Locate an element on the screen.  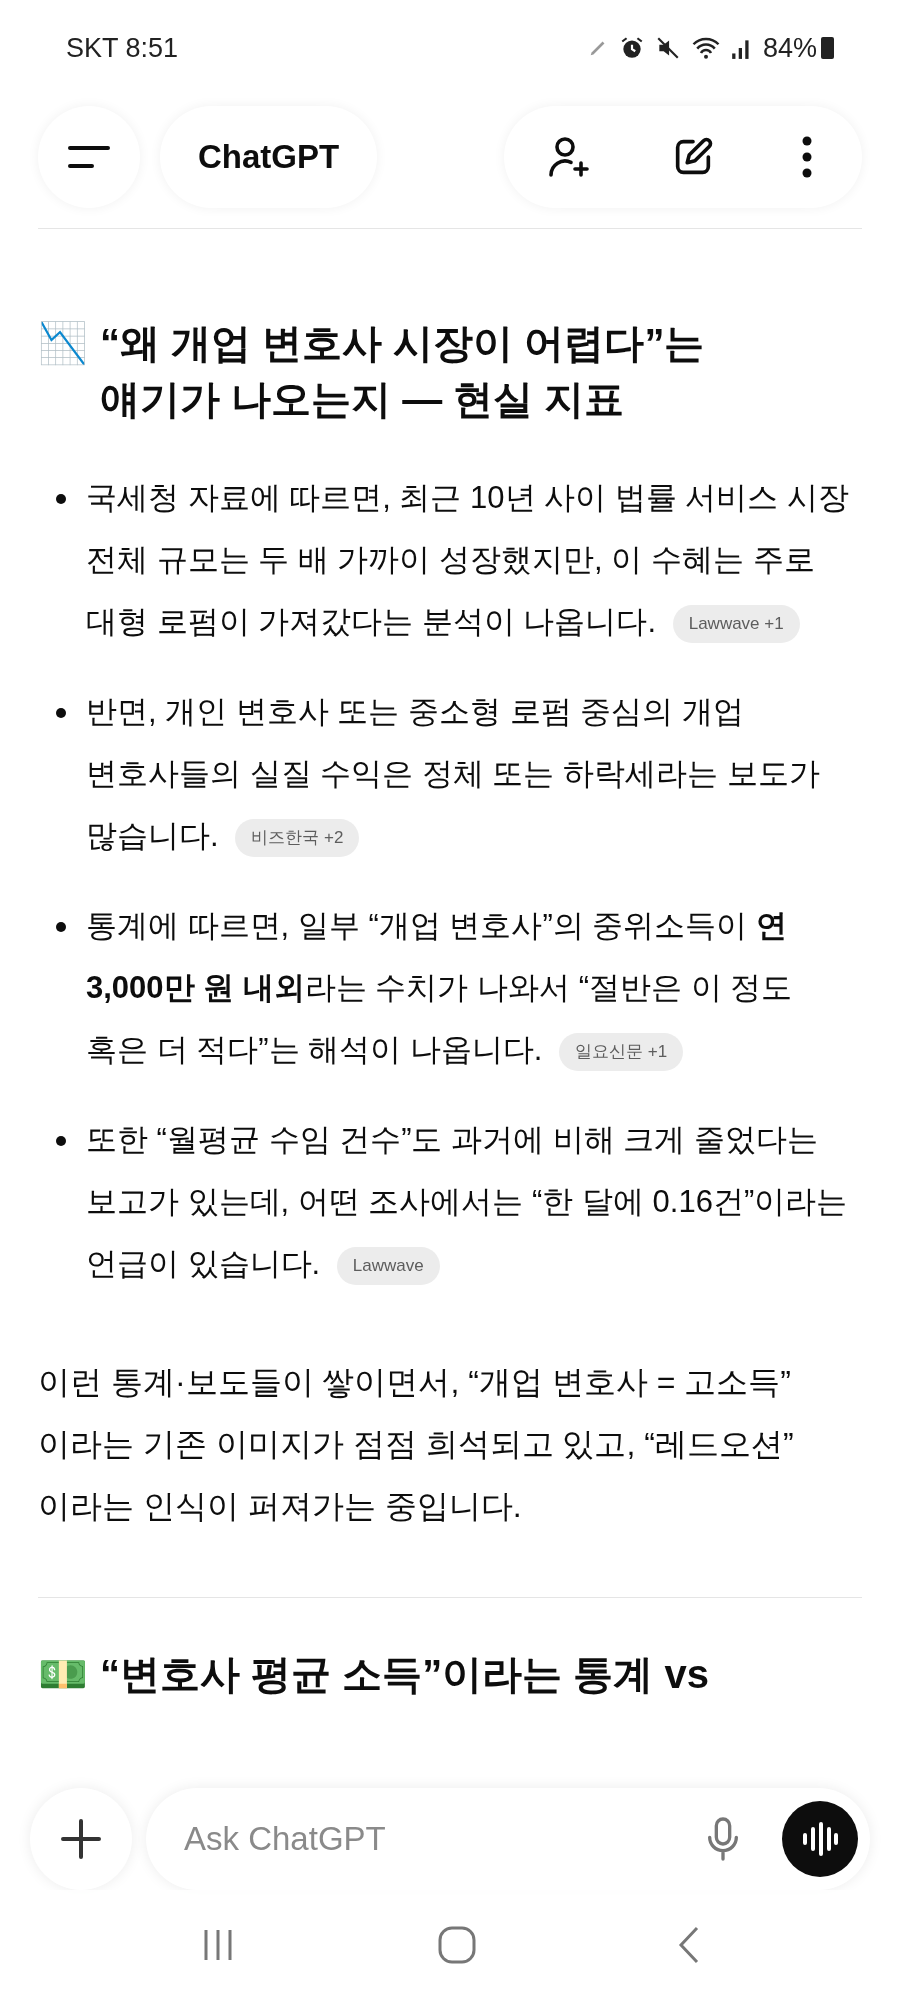
voice-mode-button is located at coordinates (820, 1839).